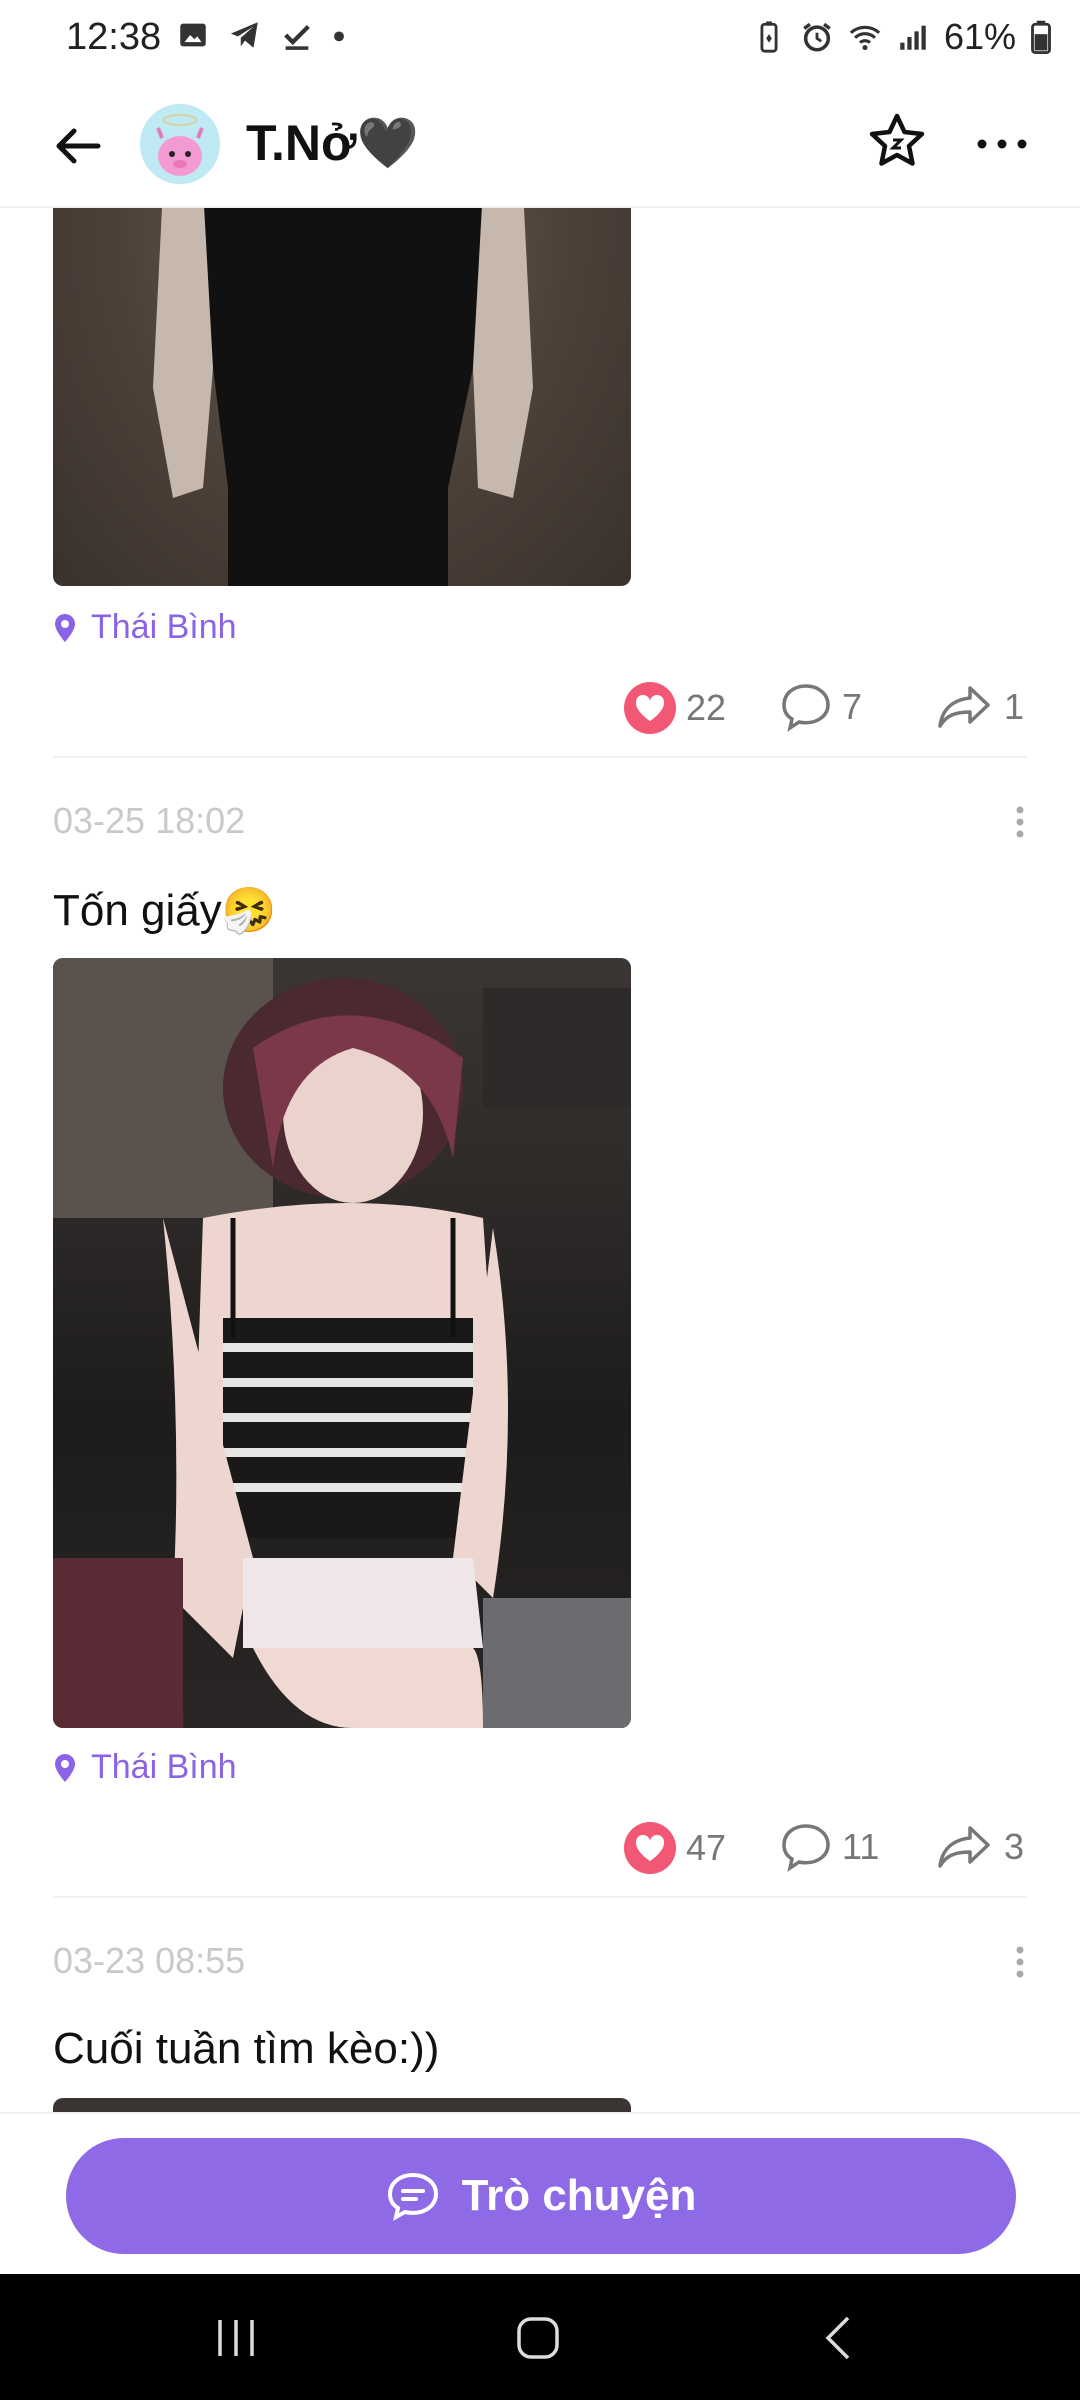 The height and width of the screenshot is (2400, 1080). What do you see at coordinates (114, 37) in the screenshot?
I see `status-time: 12:38` at bounding box center [114, 37].